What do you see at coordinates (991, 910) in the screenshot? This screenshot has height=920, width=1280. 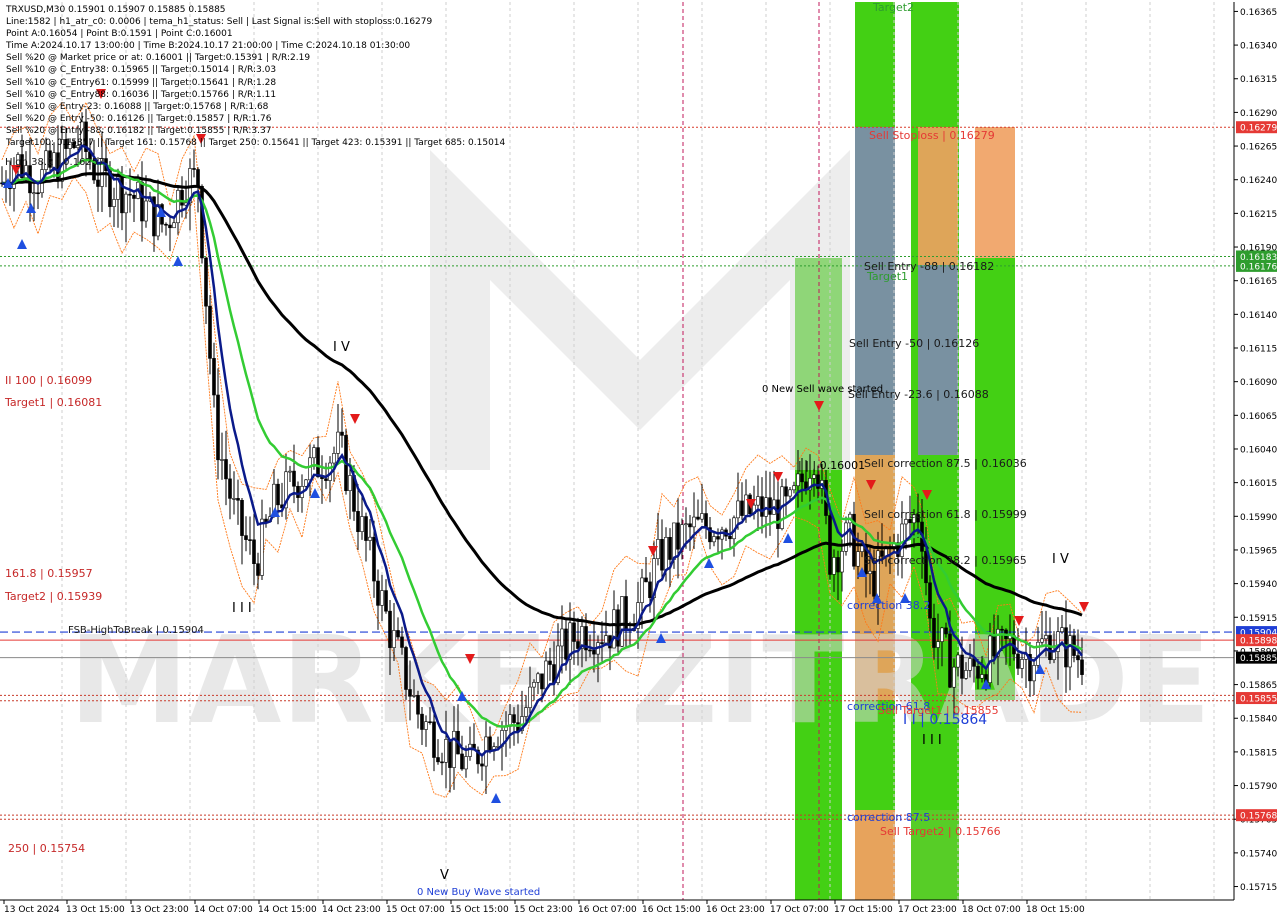 I see `time-tick-label: 18 Oct 07:00` at bounding box center [991, 910].